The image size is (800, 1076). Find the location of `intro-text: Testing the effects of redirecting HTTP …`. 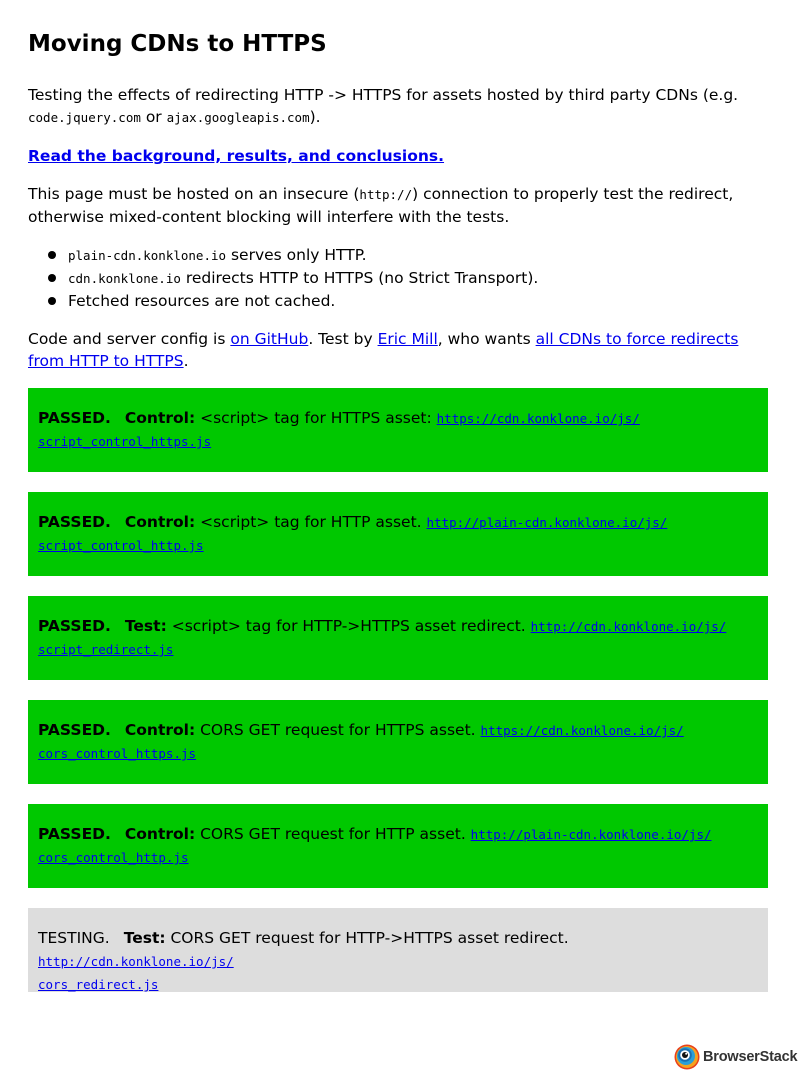

intro-text: Testing the effects of redirecting HTTP … is located at coordinates (383, 95).